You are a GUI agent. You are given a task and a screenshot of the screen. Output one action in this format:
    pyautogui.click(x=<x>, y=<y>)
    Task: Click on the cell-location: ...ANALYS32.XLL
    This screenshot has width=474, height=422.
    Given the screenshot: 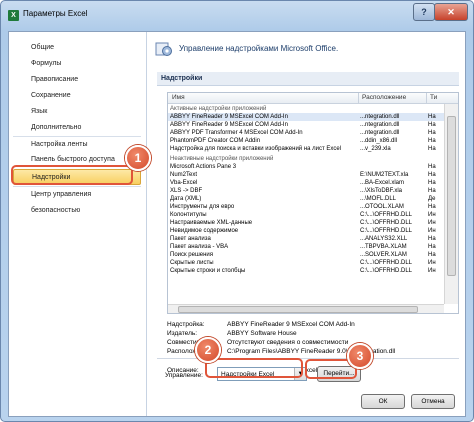 What is the action you would take?
    pyautogui.click(x=384, y=239)
    